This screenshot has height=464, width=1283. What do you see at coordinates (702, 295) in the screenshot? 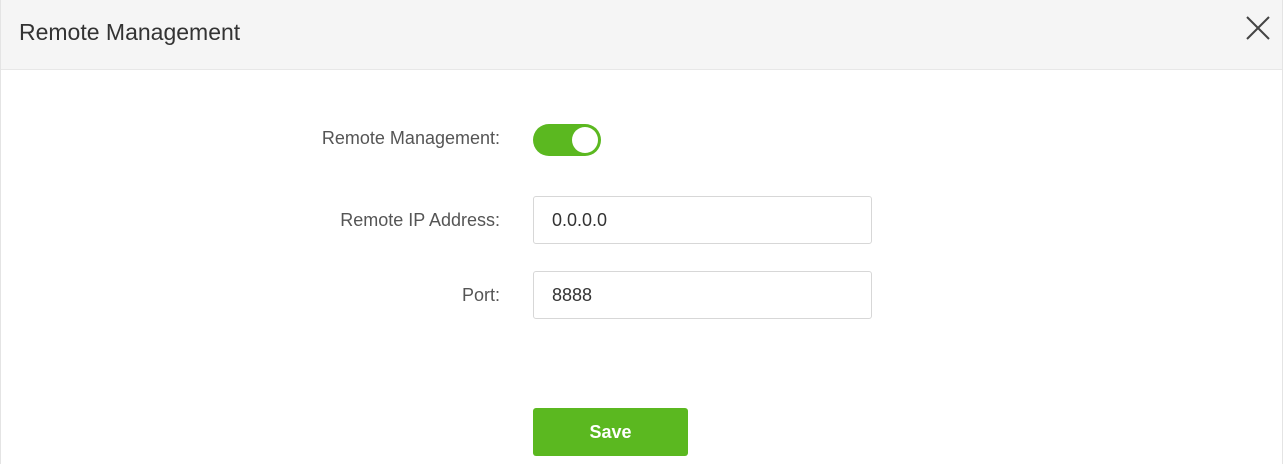
I see `port-input` at bounding box center [702, 295].